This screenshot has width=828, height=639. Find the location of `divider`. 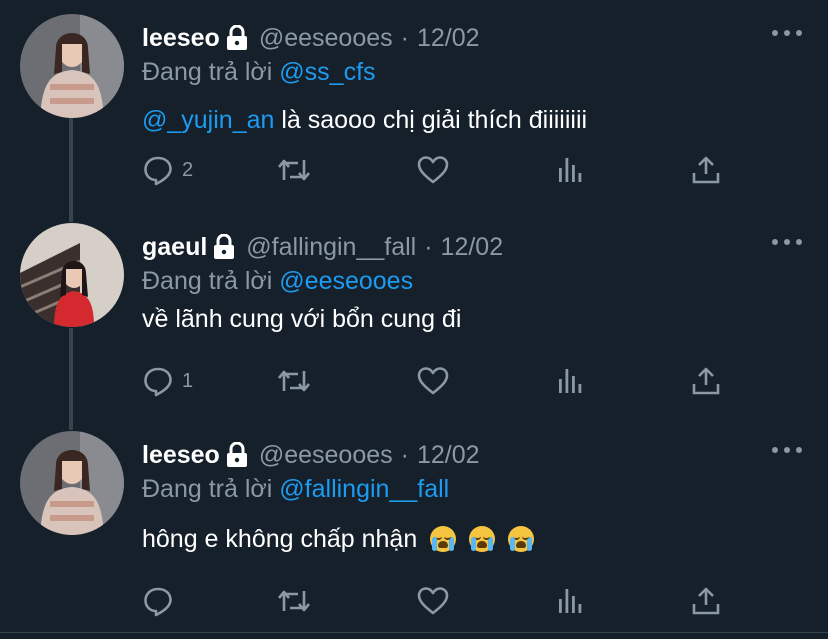

divider is located at coordinates (414, 632).